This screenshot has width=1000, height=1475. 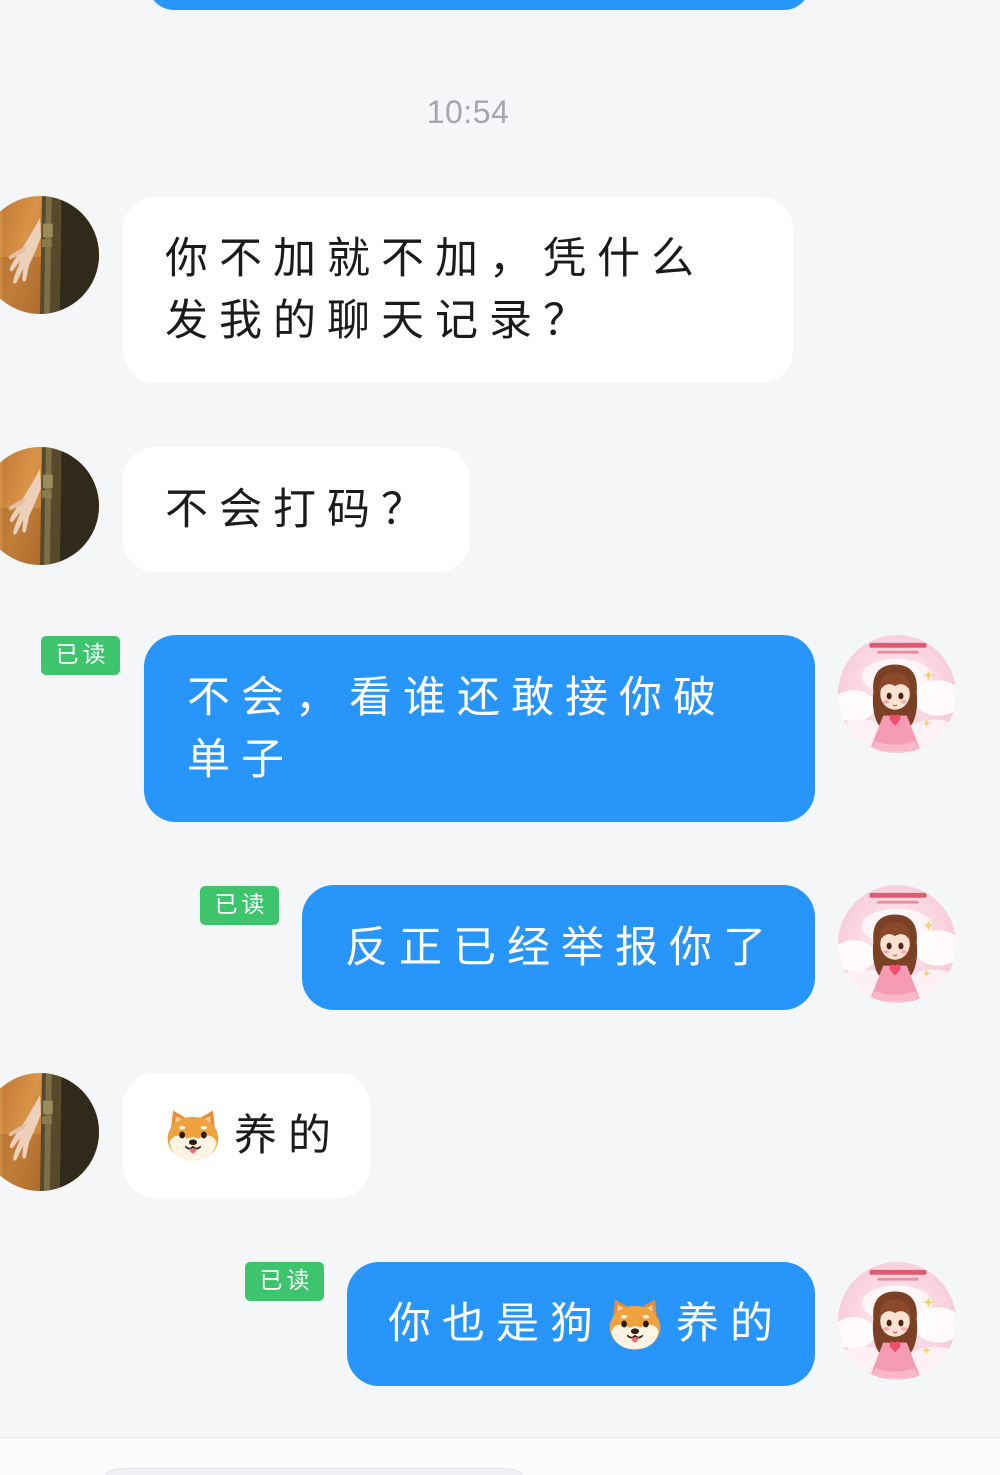 I want to click on message-text: 反正已经举报你了, so click(x=561, y=947).